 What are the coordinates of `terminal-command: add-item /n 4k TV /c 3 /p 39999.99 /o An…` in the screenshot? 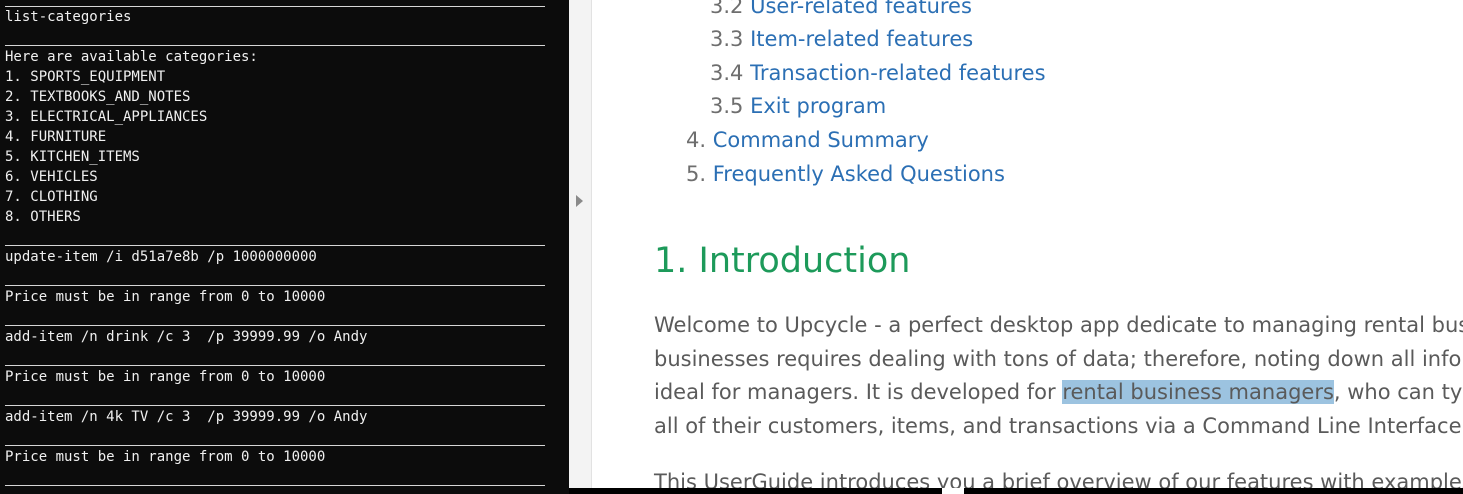 It's located at (186, 417).